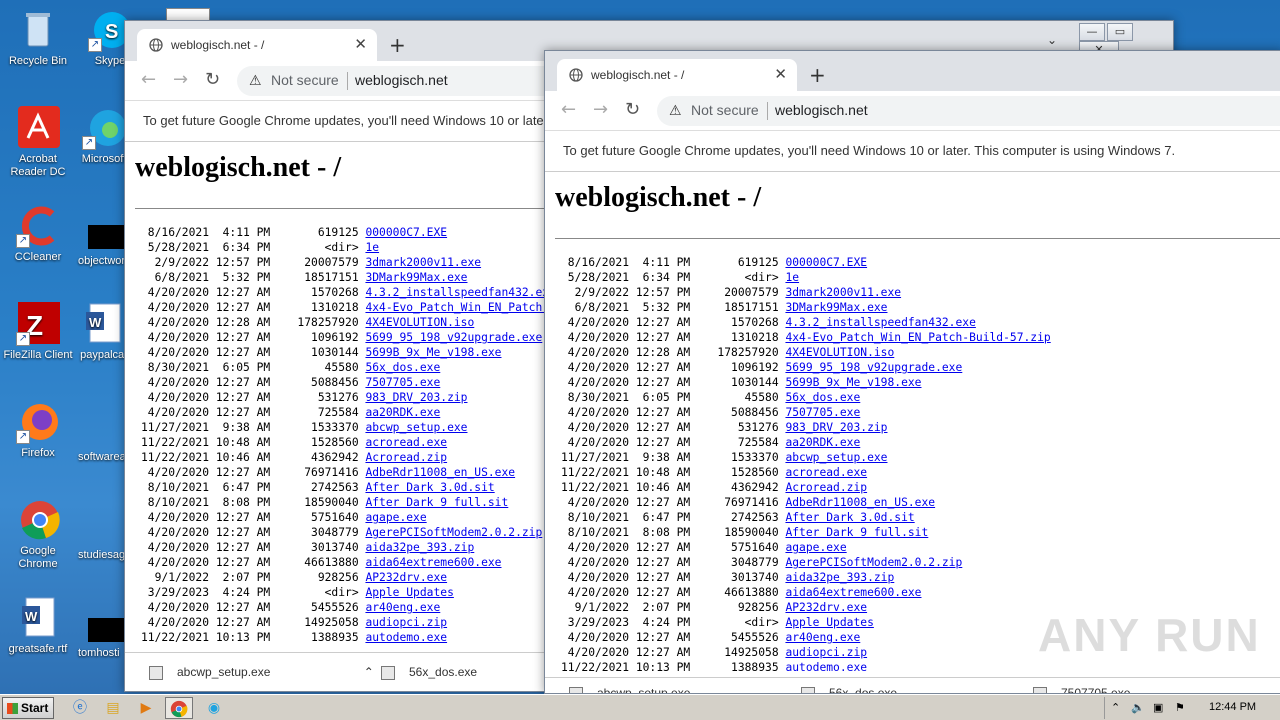 This screenshot has width=1280, height=720. Describe the element at coordinates (38, 626) in the screenshot. I see `desktop-icon-greatsafe: W greatsafe.rtf` at that location.